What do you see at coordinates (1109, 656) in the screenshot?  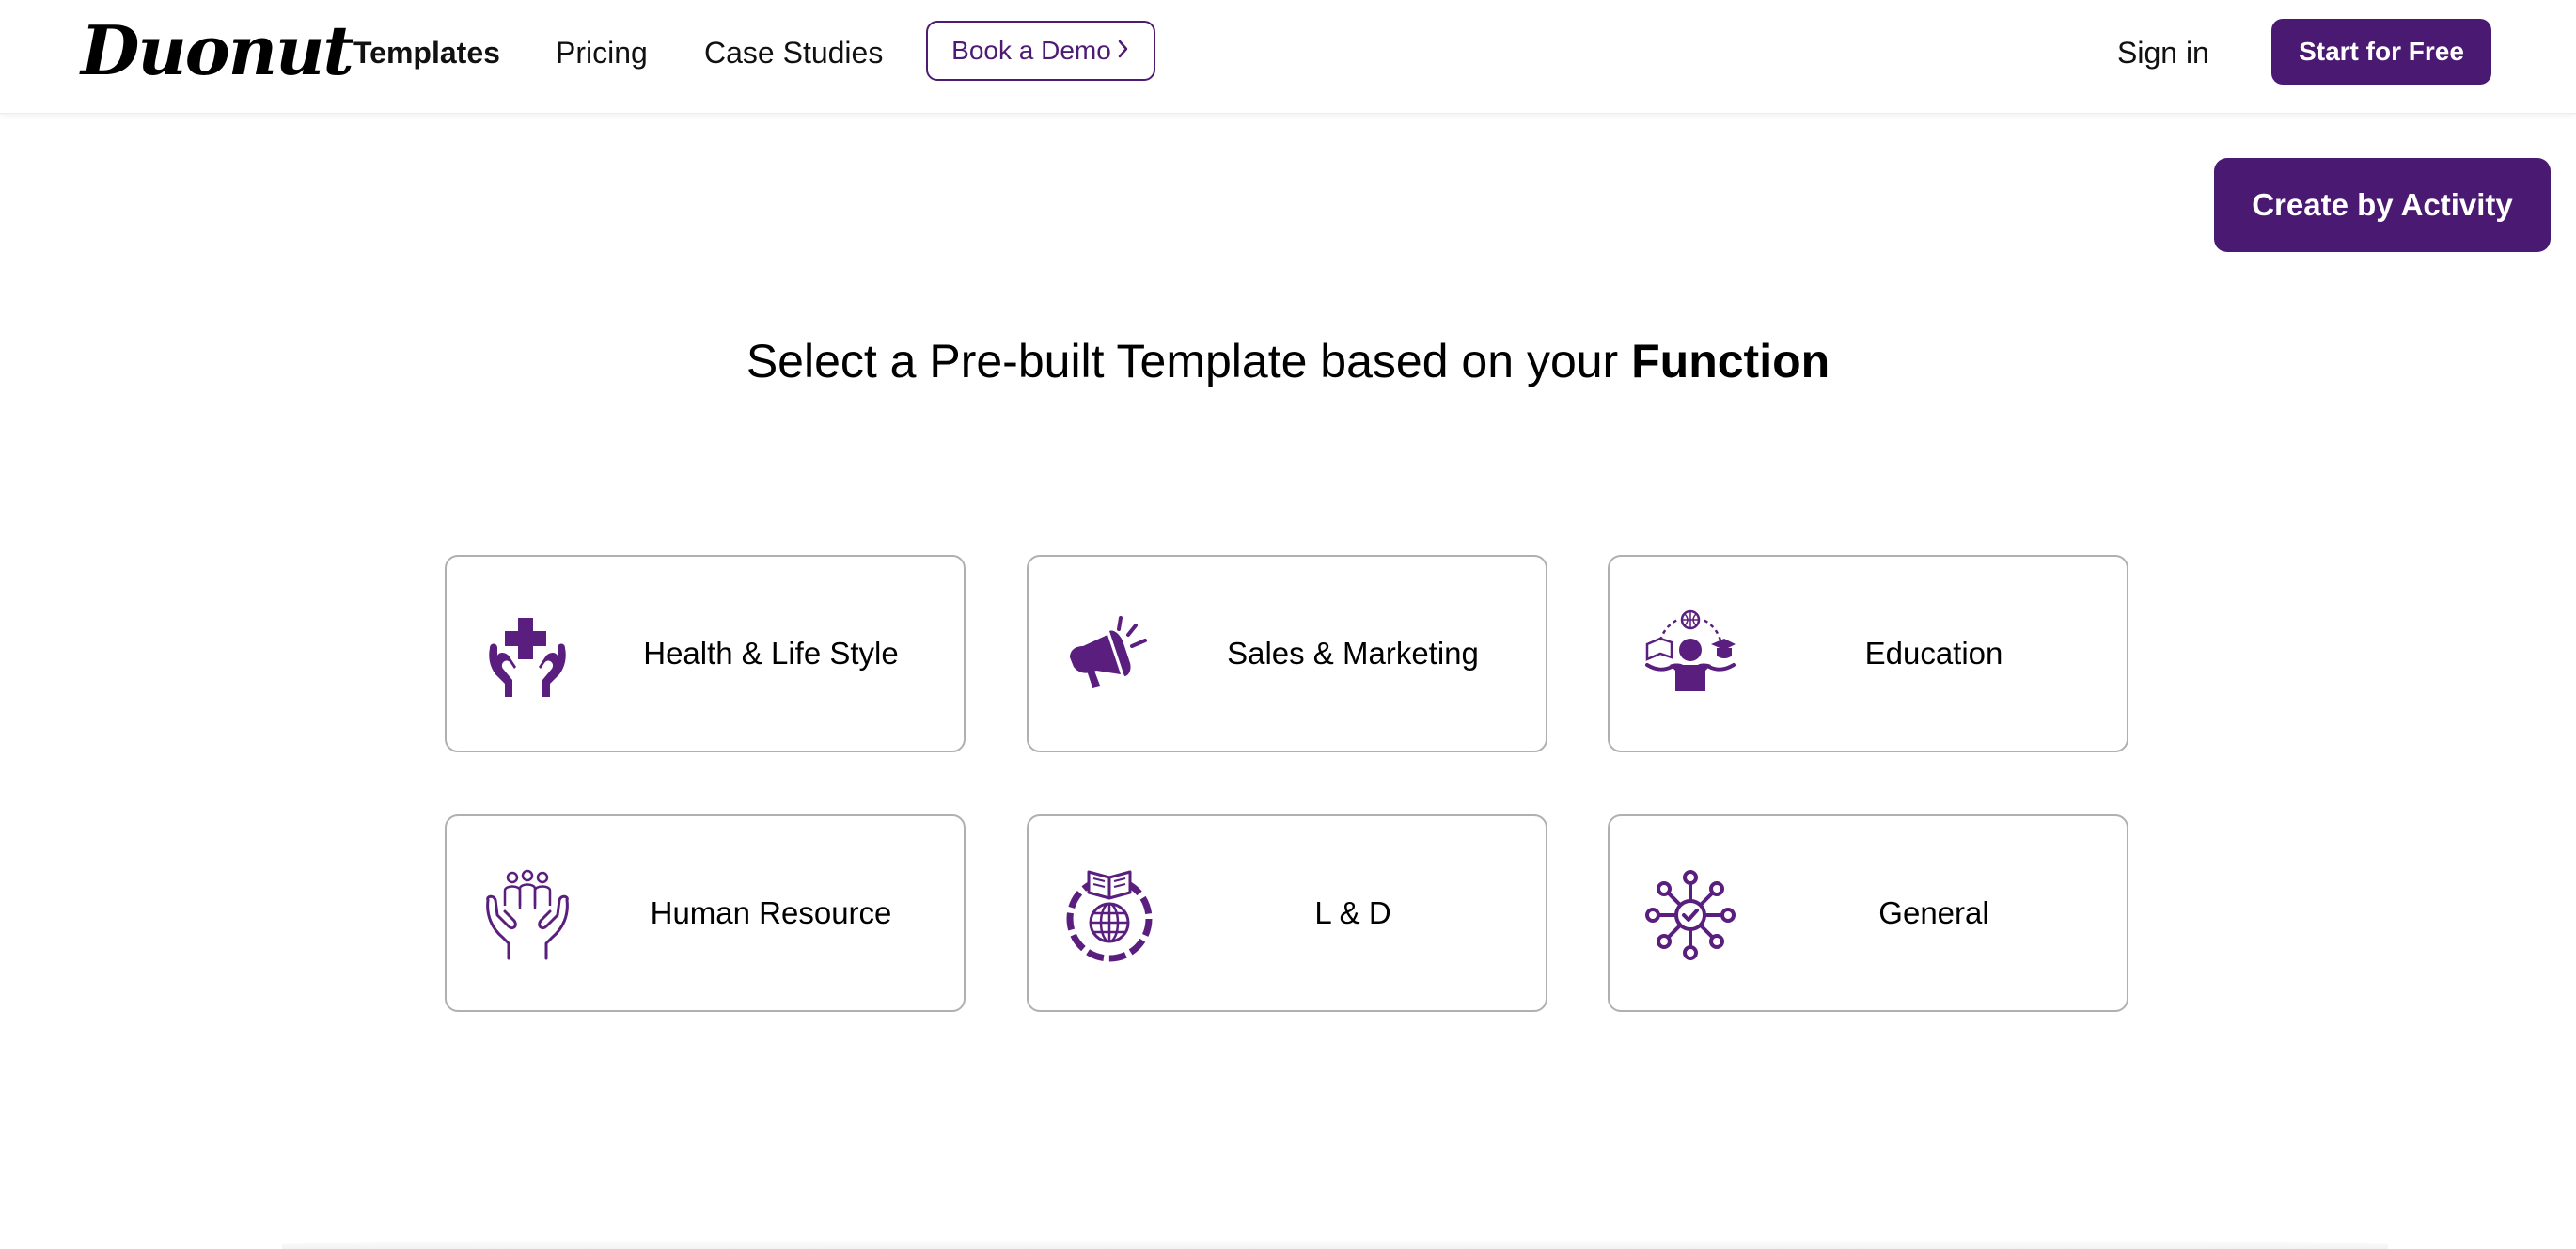 I see `megaphone-icon` at bounding box center [1109, 656].